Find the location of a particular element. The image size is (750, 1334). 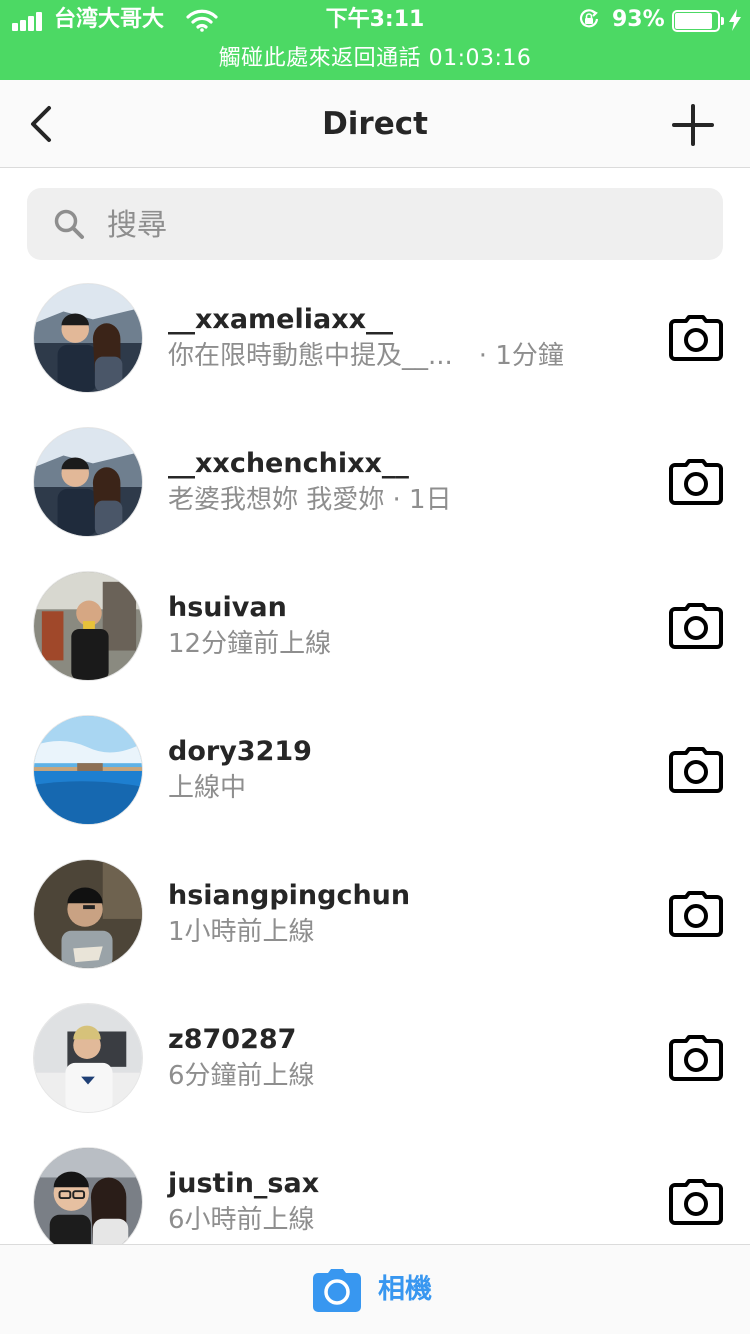

charging-bolt-icon is located at coordinates (735, 20).